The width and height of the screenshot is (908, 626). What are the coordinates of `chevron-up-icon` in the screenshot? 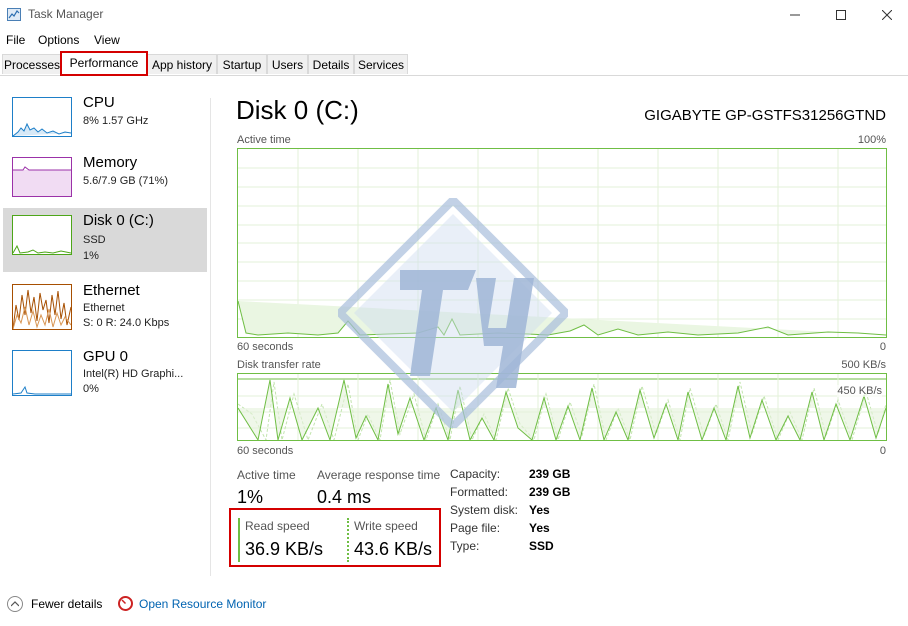 It's located at (15, 604).